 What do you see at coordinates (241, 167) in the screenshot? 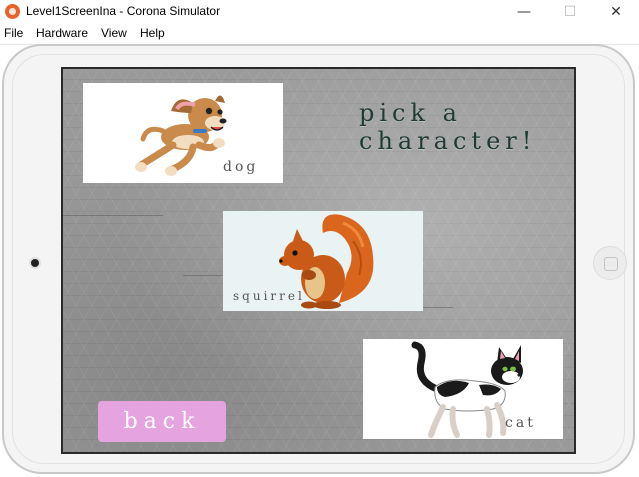
I see `character-label: dog` at bounding box center [241, 167].